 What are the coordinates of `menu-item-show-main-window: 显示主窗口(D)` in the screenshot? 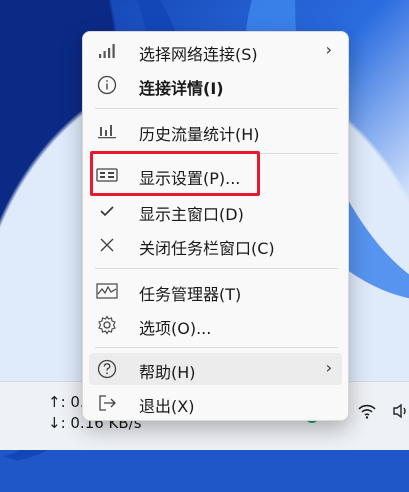 It's located at (215, 211).